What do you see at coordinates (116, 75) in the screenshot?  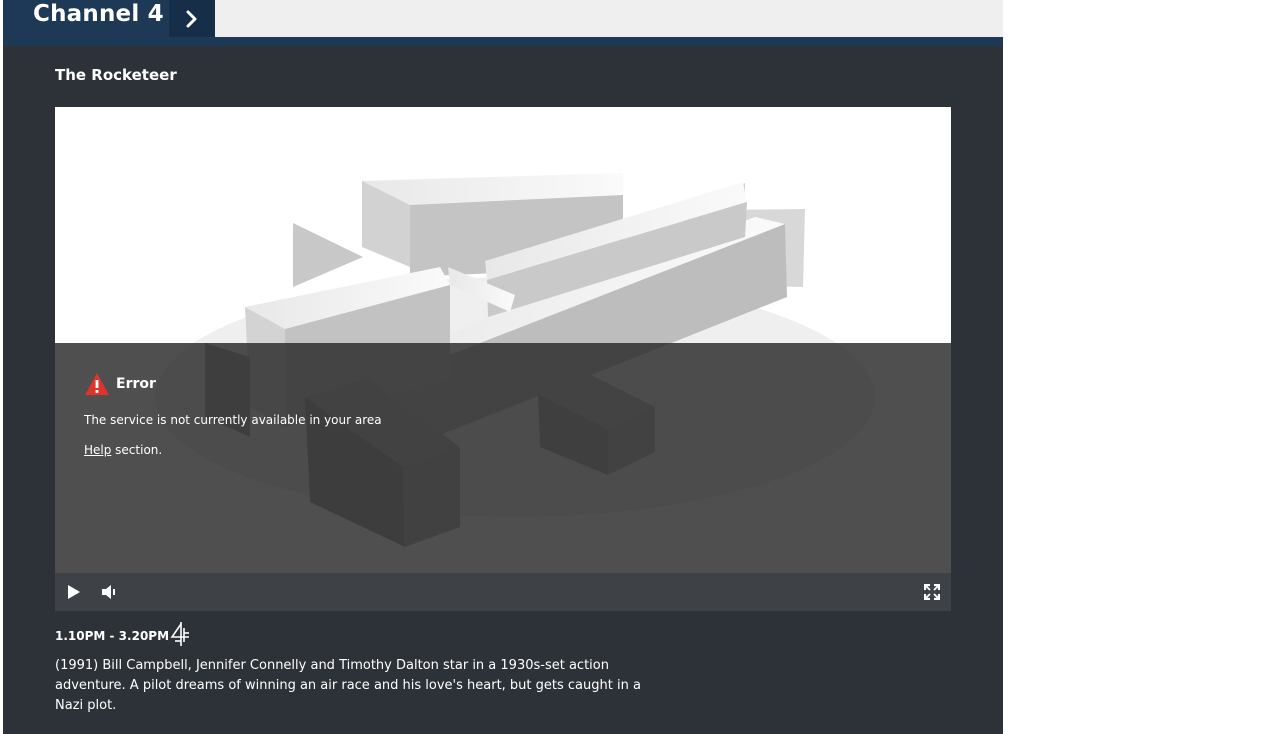 I see `programme-title: The Rocketeer` at bounding box center [116, 75].